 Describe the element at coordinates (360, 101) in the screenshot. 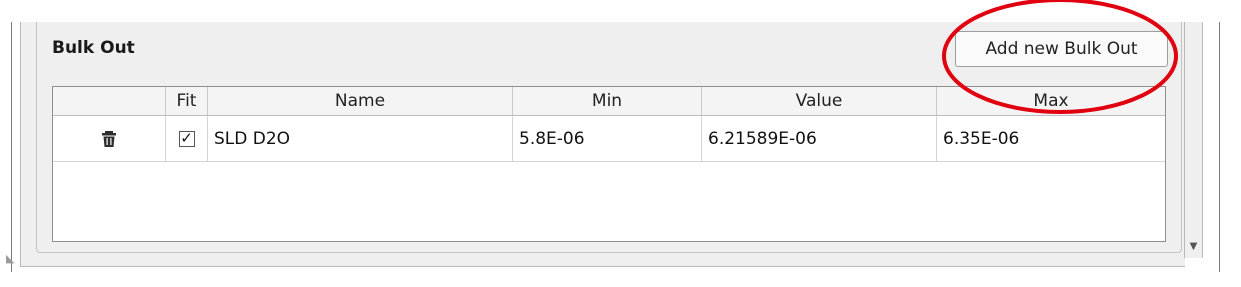

I see `header-name: Name` at that location.